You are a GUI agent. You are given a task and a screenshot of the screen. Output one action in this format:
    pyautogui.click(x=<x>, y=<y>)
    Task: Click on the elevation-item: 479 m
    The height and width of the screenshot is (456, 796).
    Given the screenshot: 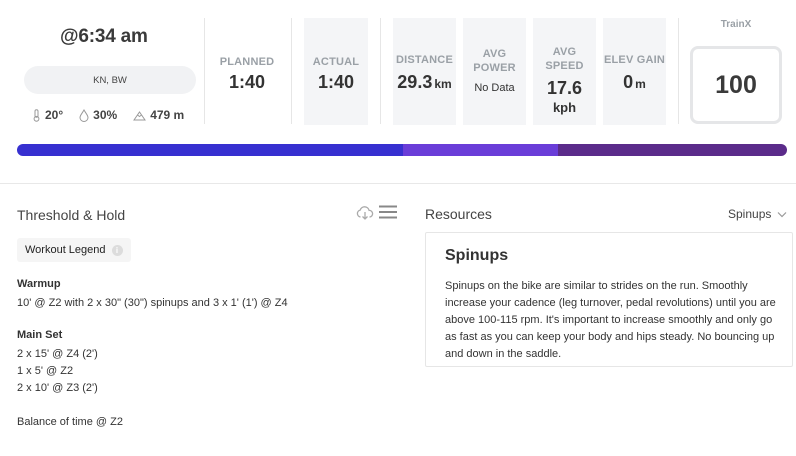 What is the action you would take?
    pyautogui.click(x=158, y=115)
    